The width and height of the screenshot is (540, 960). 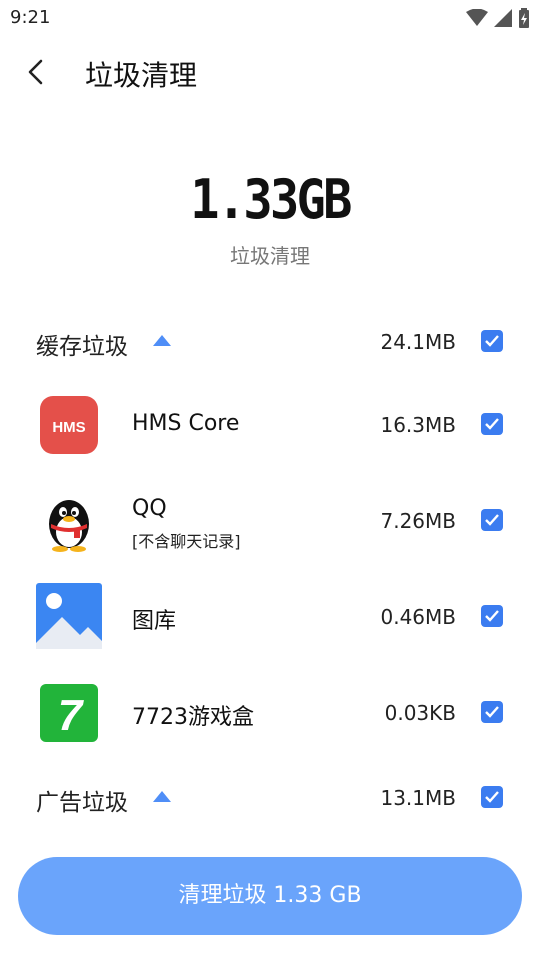 I want to click on hms-core-icon: HMS, so click(x=69, y=425).